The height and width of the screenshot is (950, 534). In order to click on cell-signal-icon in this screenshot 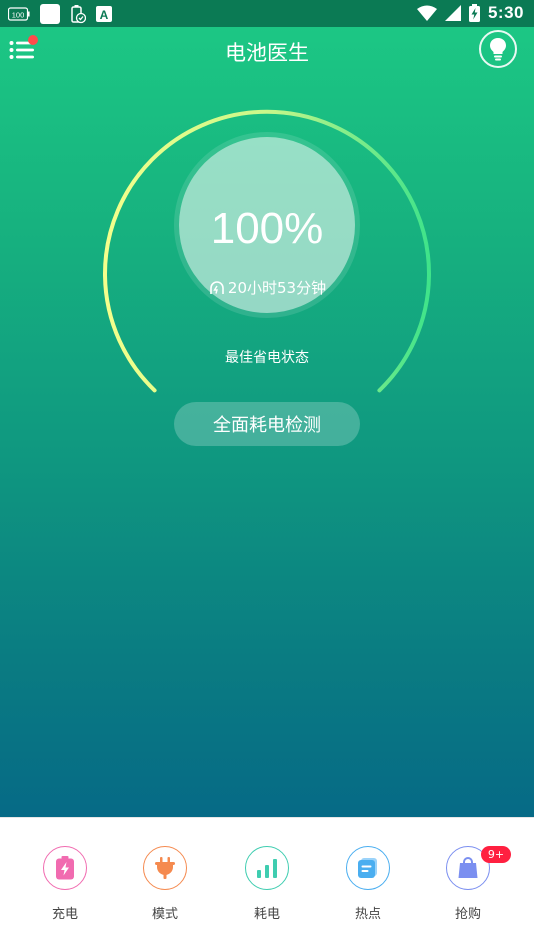, I will do `click(452, 13)`.